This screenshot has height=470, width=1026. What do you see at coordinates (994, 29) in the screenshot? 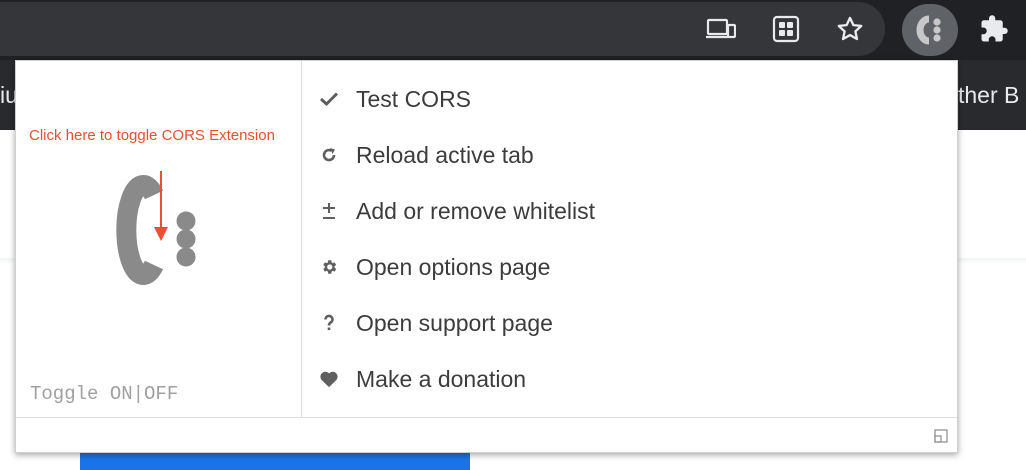
I see `puzzle-icon` at bounding box center [994, 29].